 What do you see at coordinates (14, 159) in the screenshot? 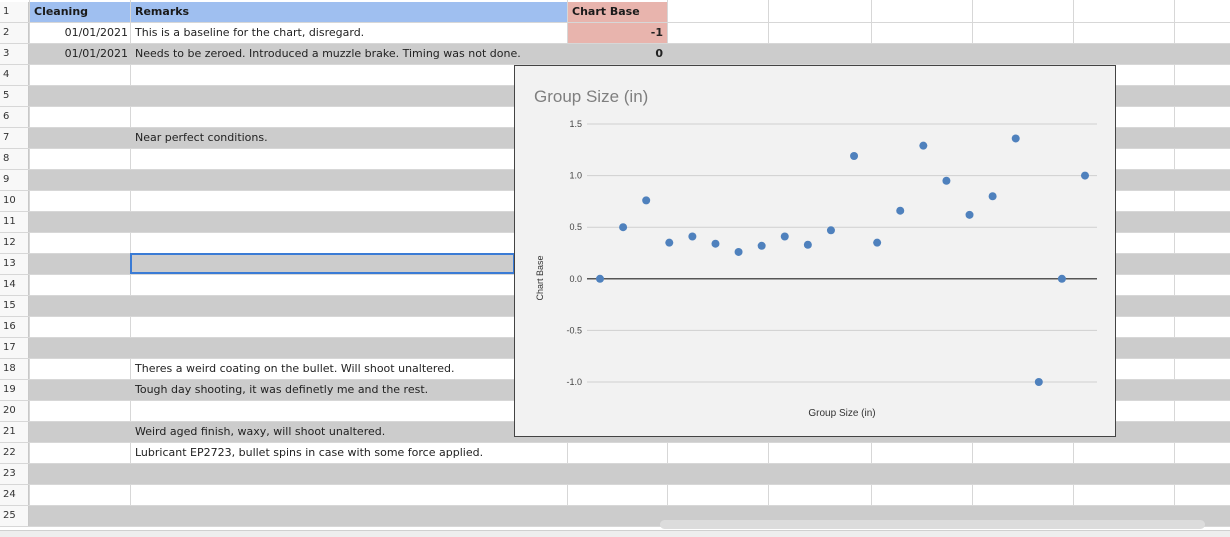
I see `row-number: 8` at bounding box center [14, 159].